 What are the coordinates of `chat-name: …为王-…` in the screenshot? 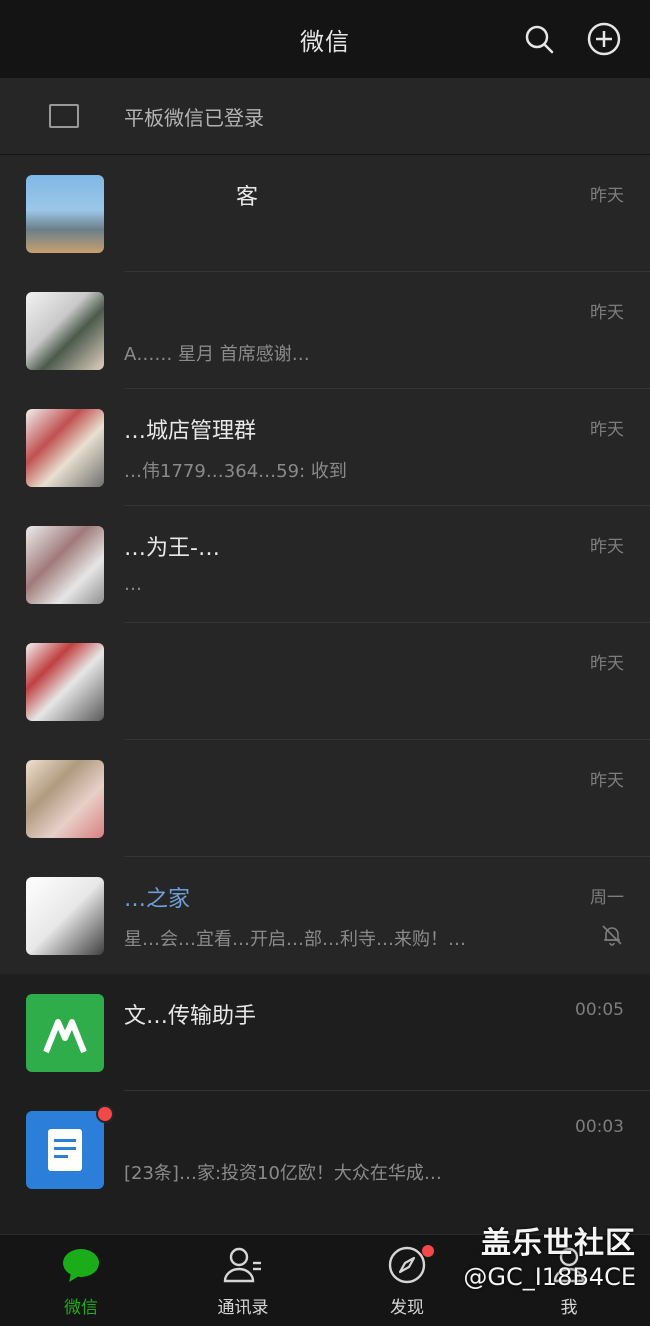 It's located at (172, 548).